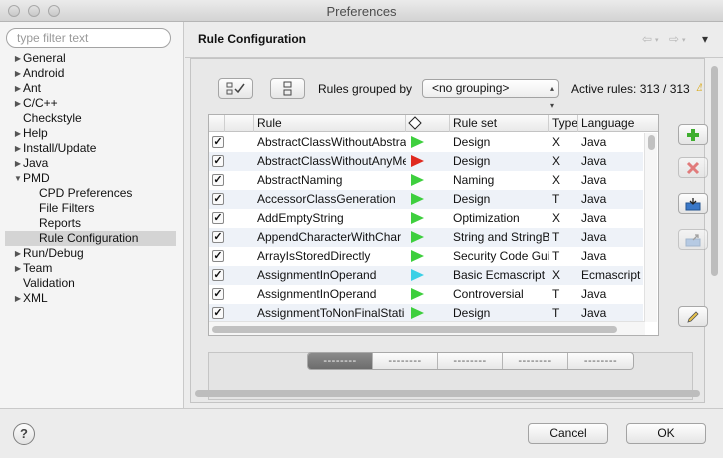 The width and height of the screenshot is (723, 458). Describe the element at coordinates (426, 199) in the screenshot. I see `table-row: ✓ AccessorClassGeneration Design T Java` at that location.